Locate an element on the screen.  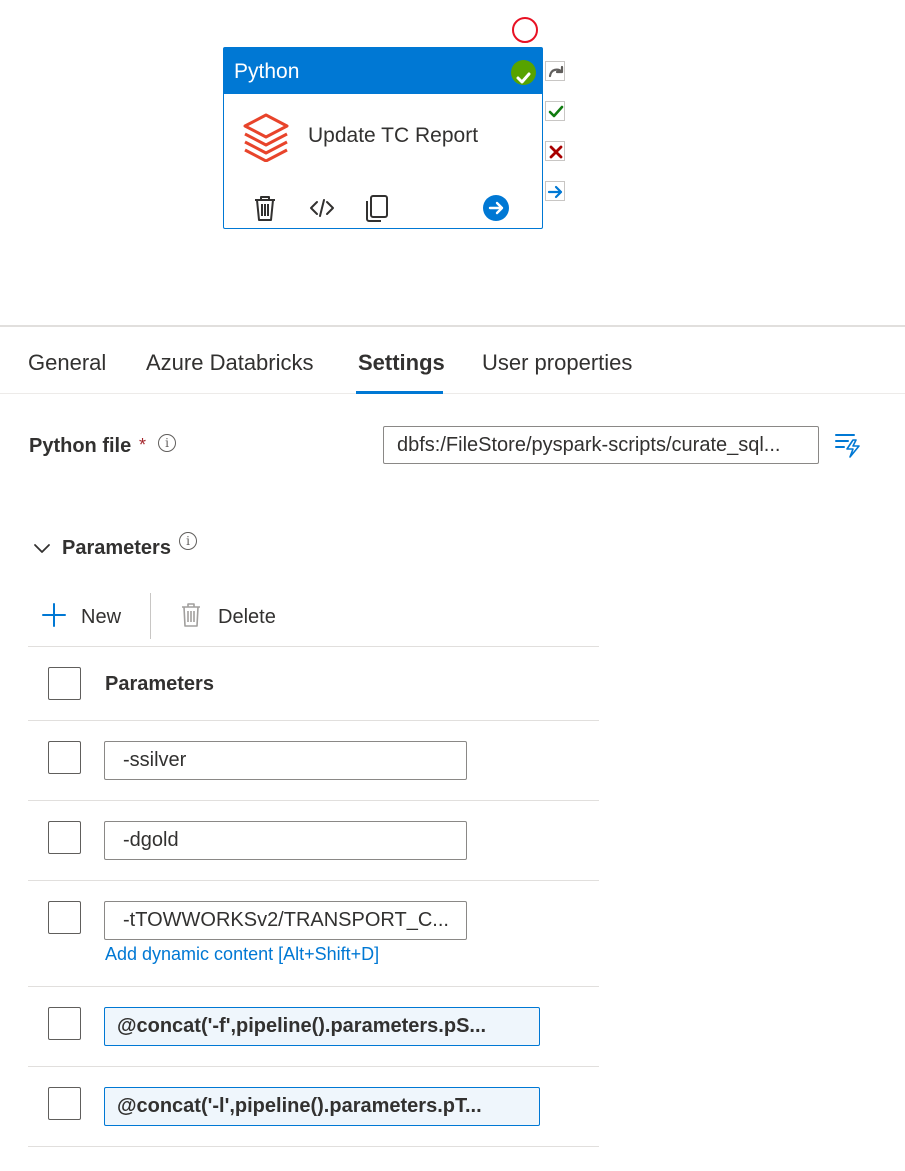
new-parameter-button: New is located at coordinates (101, 617).